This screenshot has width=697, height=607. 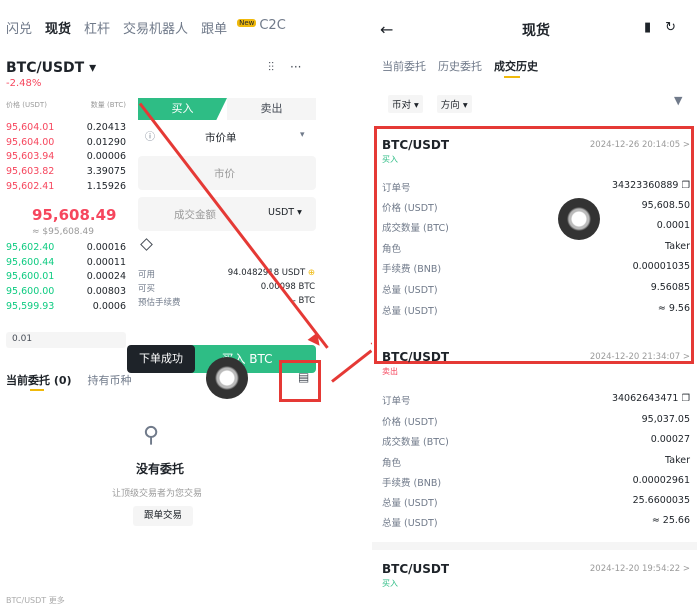 I want to click on card-row: 订单号 34062643471 ❐, so click(x=536, y=400).